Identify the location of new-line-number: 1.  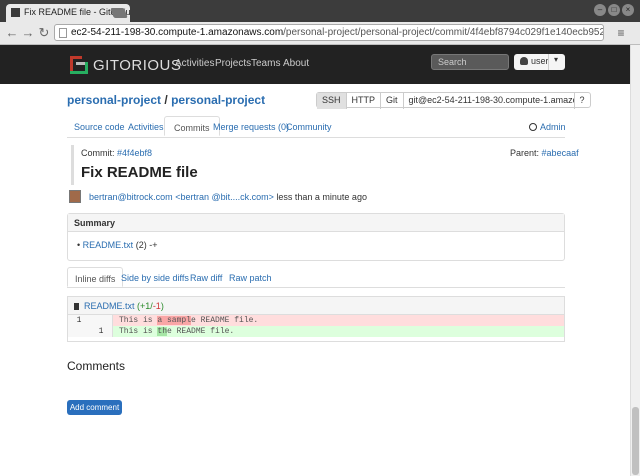
(101, 331).